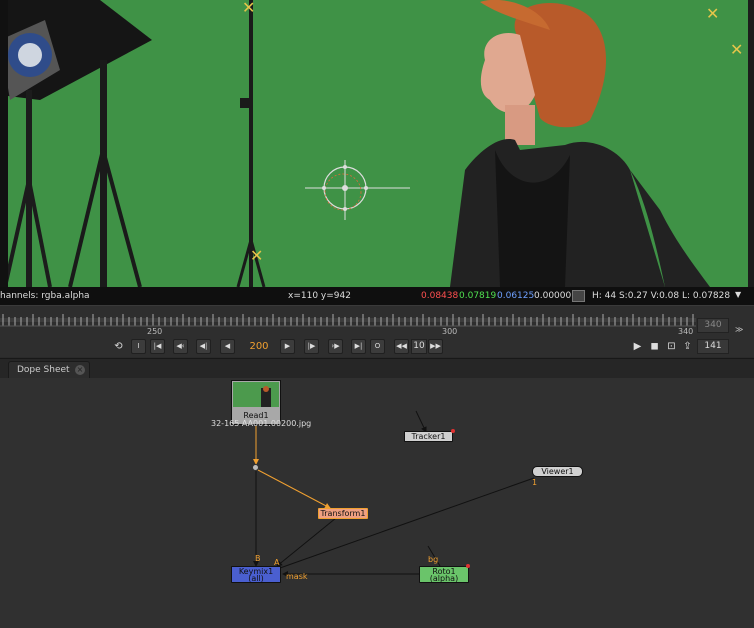 Image resolution: width=754 pixels, height=628 pixels. Describe the element at coordinates (377, 346) in the screenshot. I see `out-point-button: O` at that location.